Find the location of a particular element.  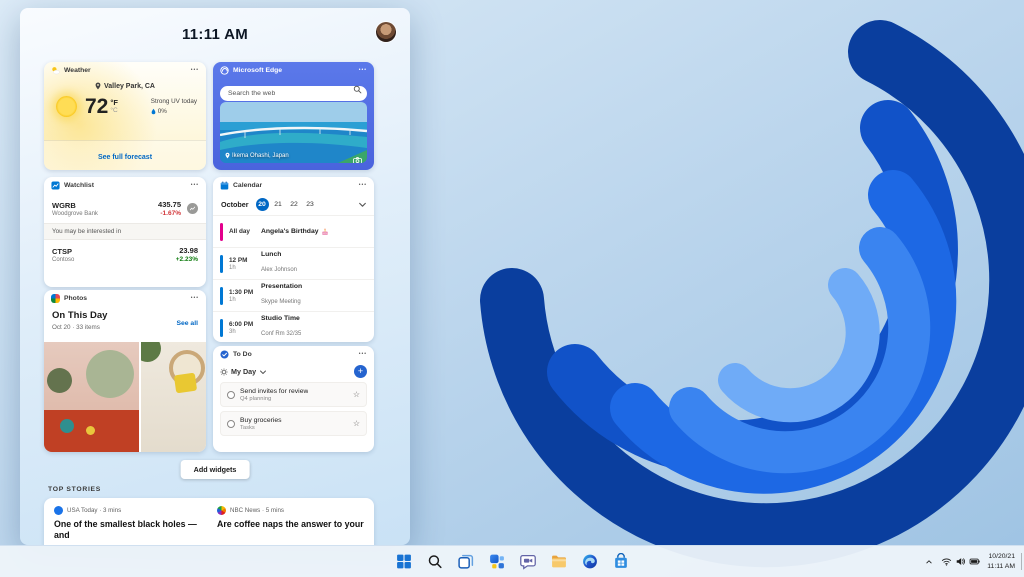

my-day-selector: My Day is located at coordinates (243, 371).